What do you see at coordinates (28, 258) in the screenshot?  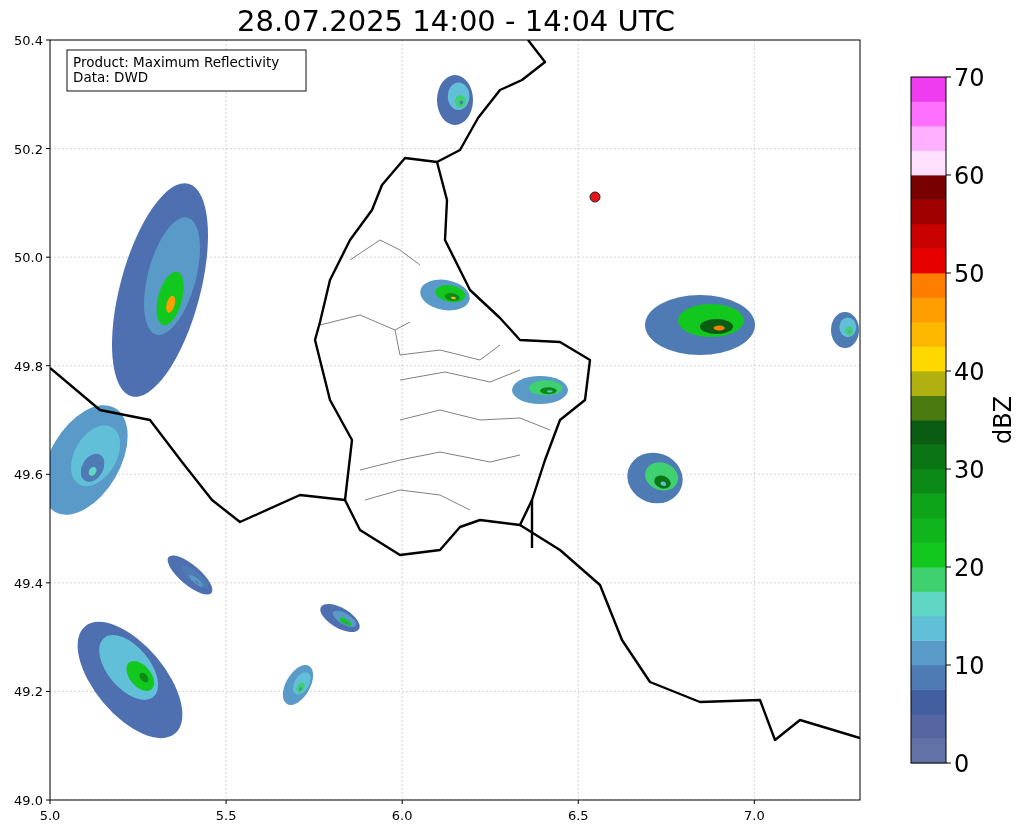 I see `y-tick-label: 50.0` at bounding box center [28, 258].